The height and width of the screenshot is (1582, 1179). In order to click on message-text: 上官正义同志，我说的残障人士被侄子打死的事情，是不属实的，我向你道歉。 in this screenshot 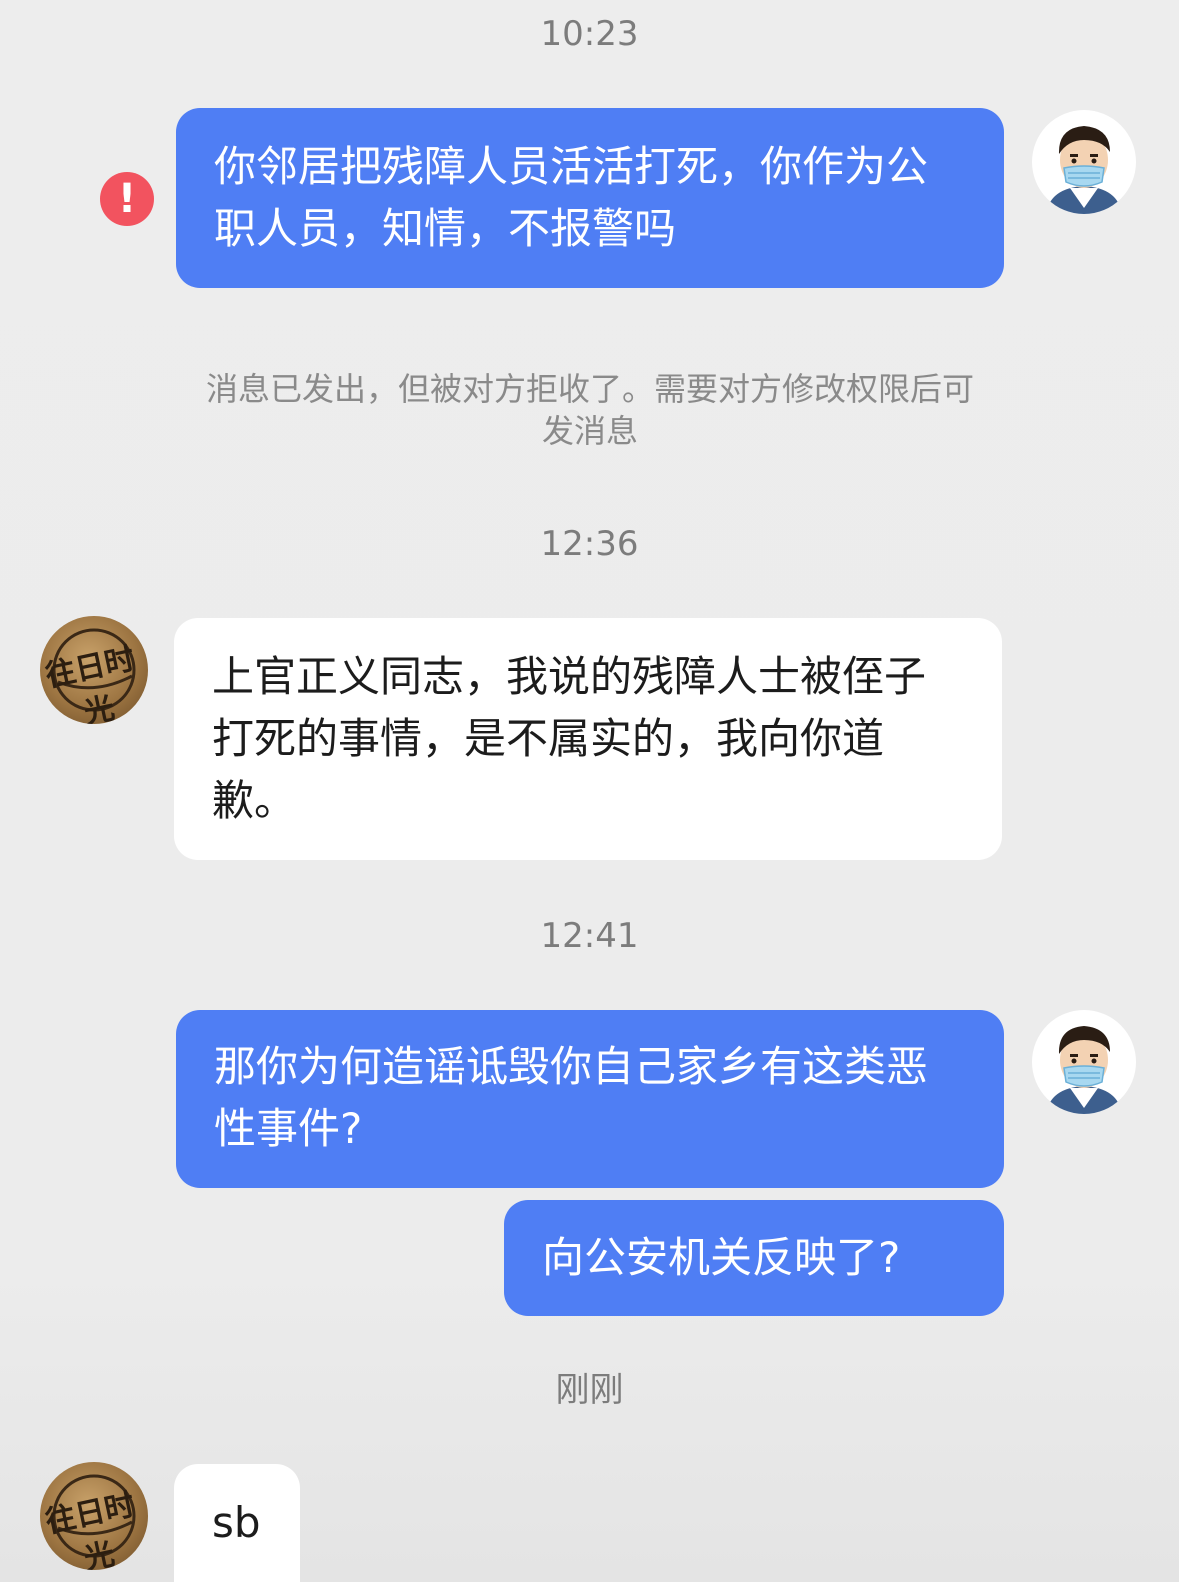, I will do `click(569, 738)`.